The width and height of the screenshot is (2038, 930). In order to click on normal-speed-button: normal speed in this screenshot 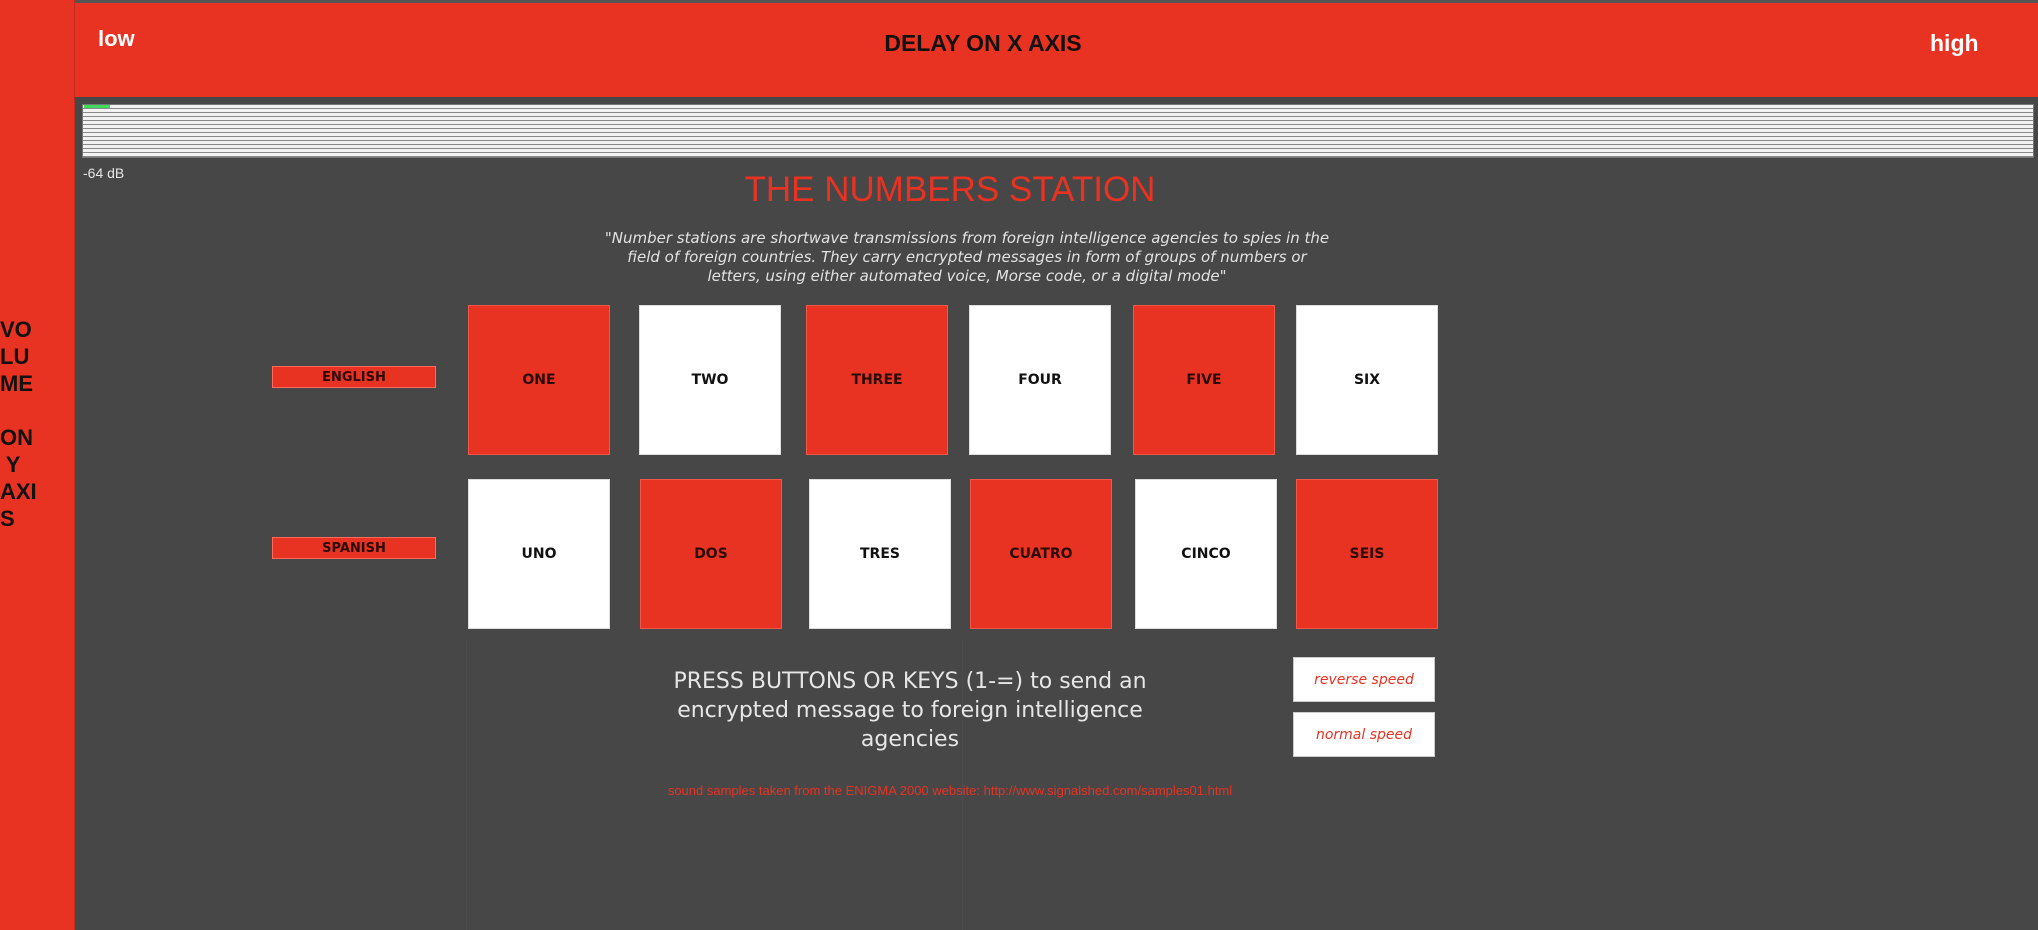, I will do `click(1364, 734)`.